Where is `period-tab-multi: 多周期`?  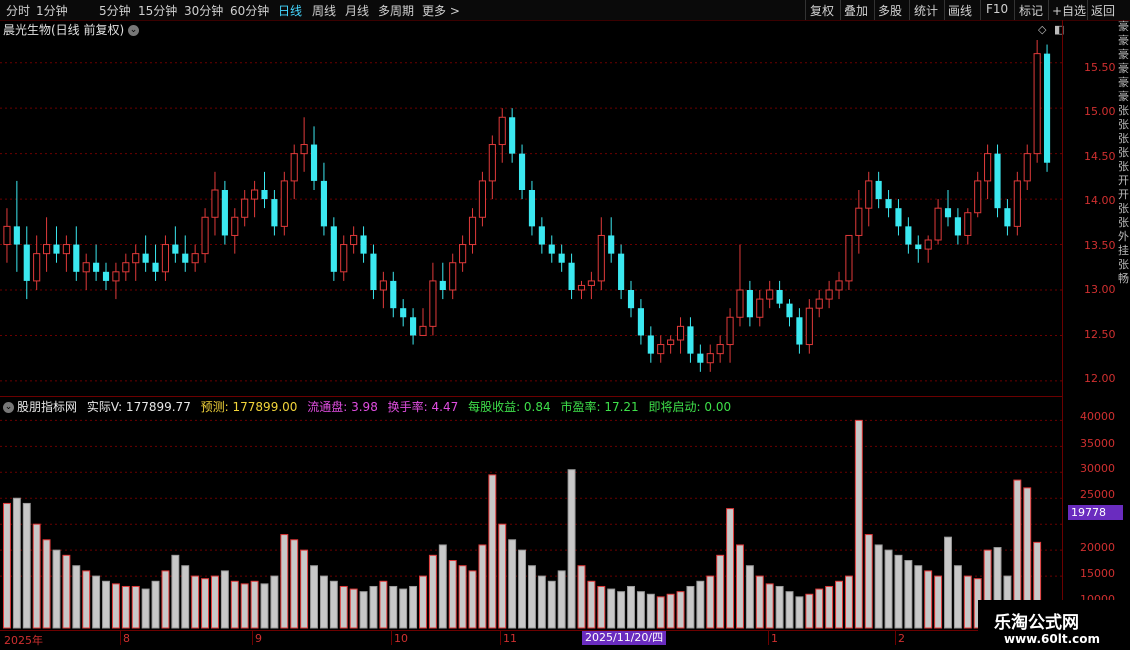 period-tab-multi: 多周期 is located at coordinates (396, 10).